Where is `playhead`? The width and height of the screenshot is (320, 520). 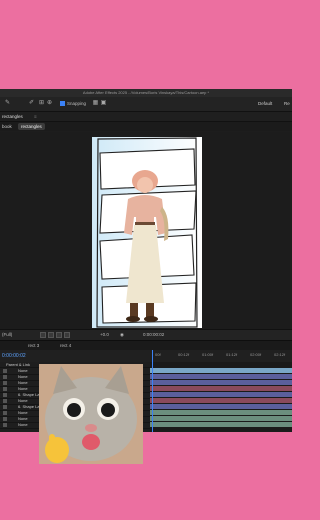 playhead is located at coordinates (152, 391).